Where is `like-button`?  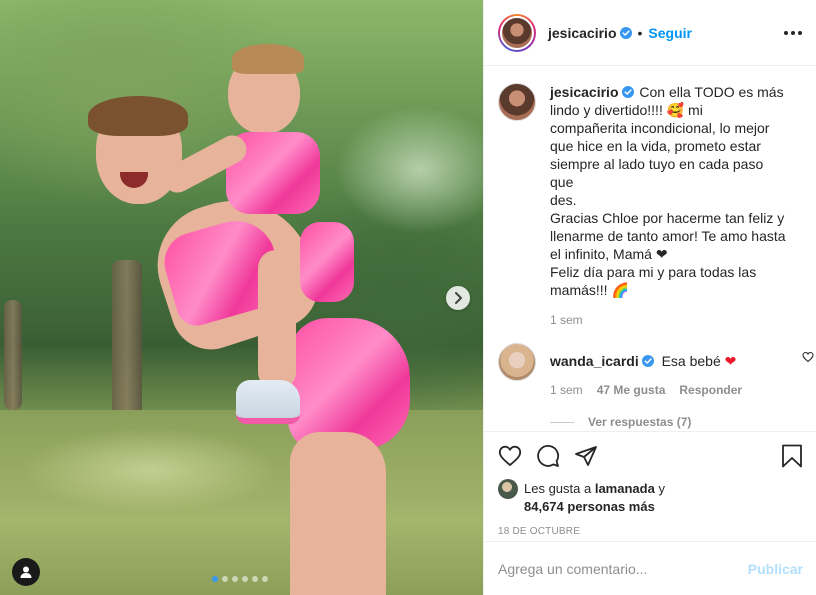
like-button is located at coordinates (510, 456).